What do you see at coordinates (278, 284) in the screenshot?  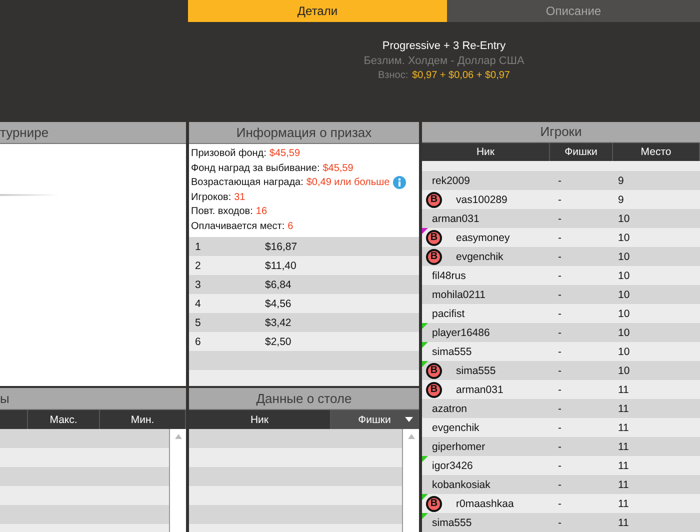 I see `prize-cell: $6,84` at bounding box center [278, 284].